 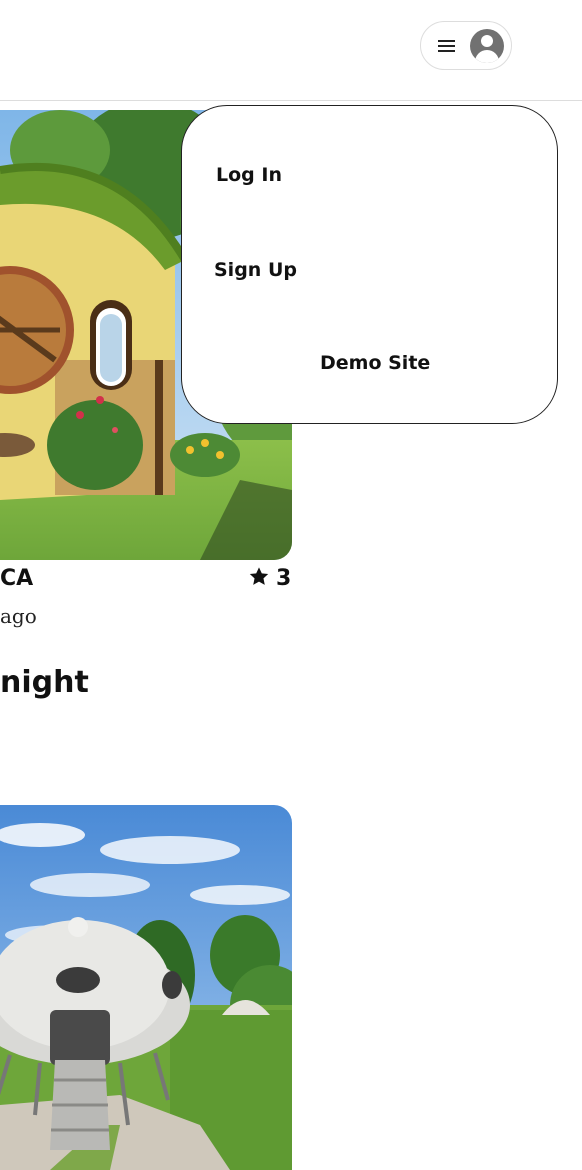 I want to click on user-avatar-icon, so click(x=487, y=46).